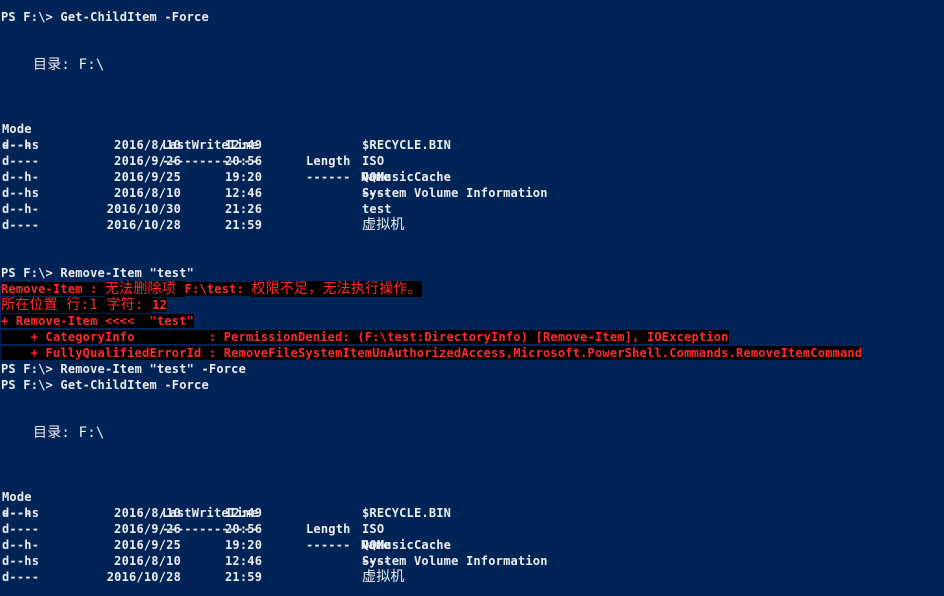 Image resolution: width=944 pixels, height=596 pixels. What do you see at coordinates (124, 369) in the screenshot?
I see `prompt-command-line: PS F:\> Remove-Item "test" -Force` at bounding box center [124, 369].